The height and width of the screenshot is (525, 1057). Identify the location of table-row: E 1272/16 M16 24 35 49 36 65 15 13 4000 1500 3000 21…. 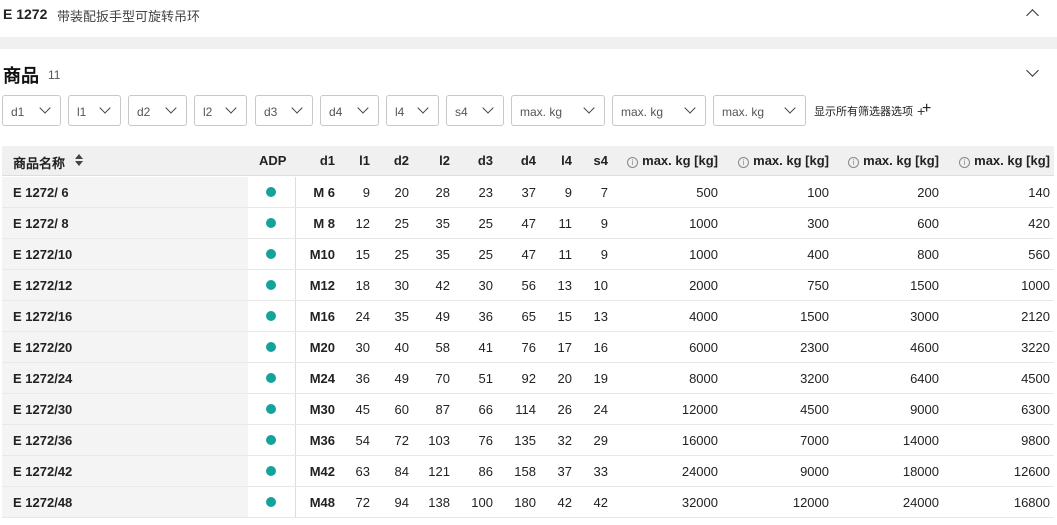
(528, 316).